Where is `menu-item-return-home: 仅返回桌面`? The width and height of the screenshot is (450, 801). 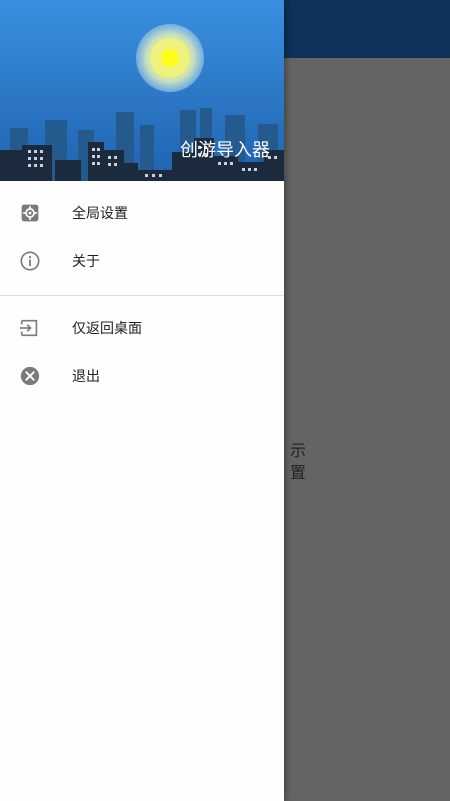 menu-item-return-home: 仅返回桌面 is located at coordinates (142, 328).